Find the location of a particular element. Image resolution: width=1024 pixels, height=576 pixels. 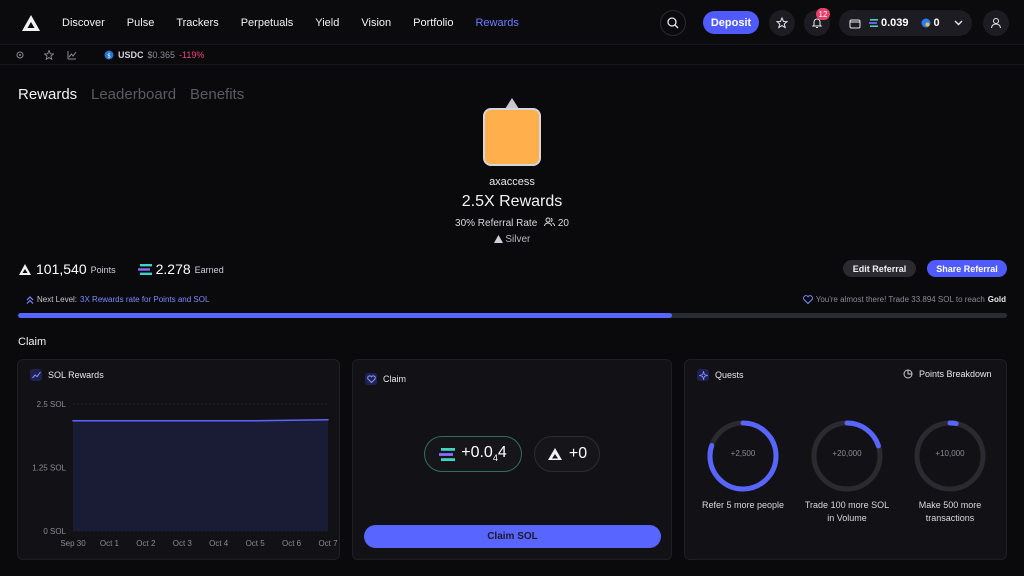

x-tick-label: Oct 6 is located at coordinates (292, 543).